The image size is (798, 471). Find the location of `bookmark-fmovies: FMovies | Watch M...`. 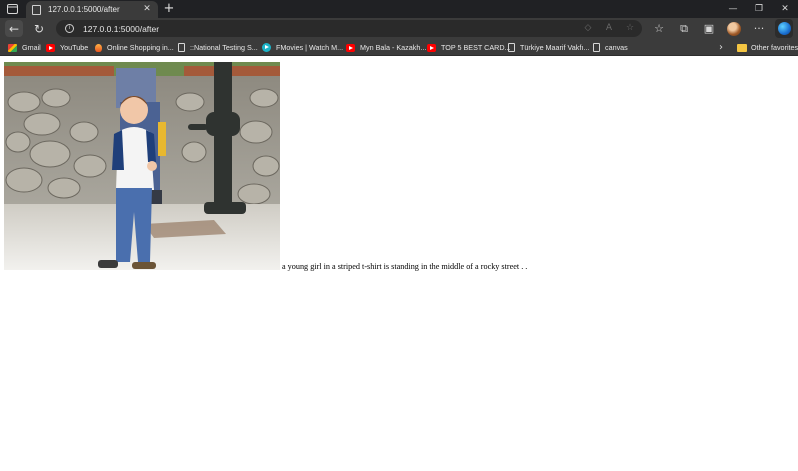

bookmark-fmovies: FMovies | Watch M... is located at coordinates (302, 47).